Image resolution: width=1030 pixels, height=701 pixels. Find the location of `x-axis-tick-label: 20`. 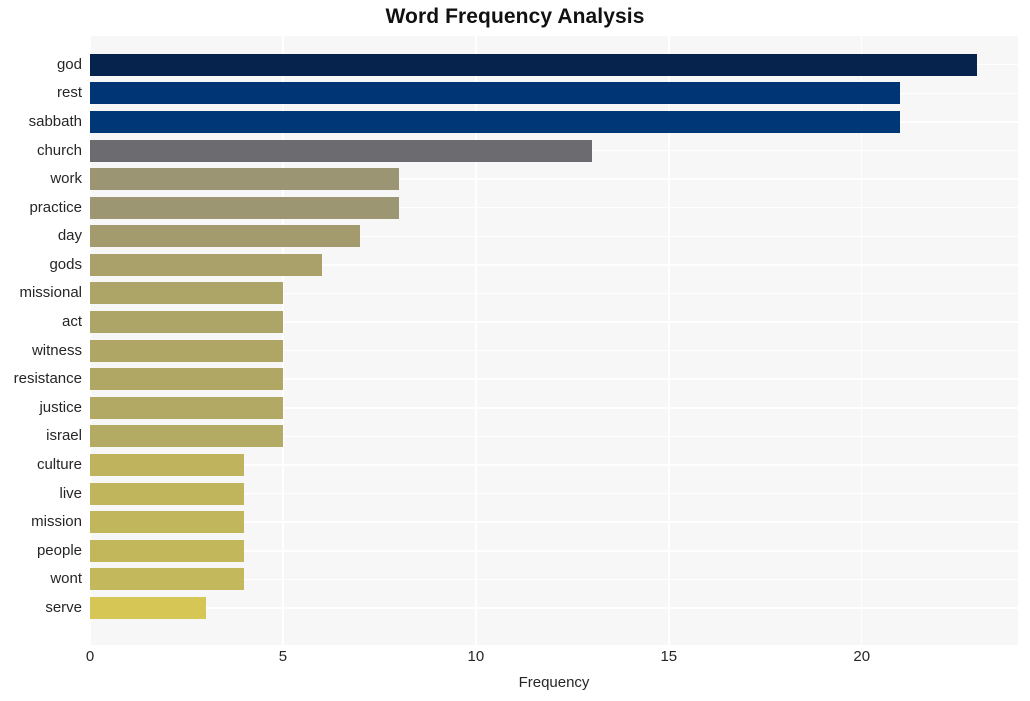

x-axis-tick-label: 20 is located at coordinates (862, 656).